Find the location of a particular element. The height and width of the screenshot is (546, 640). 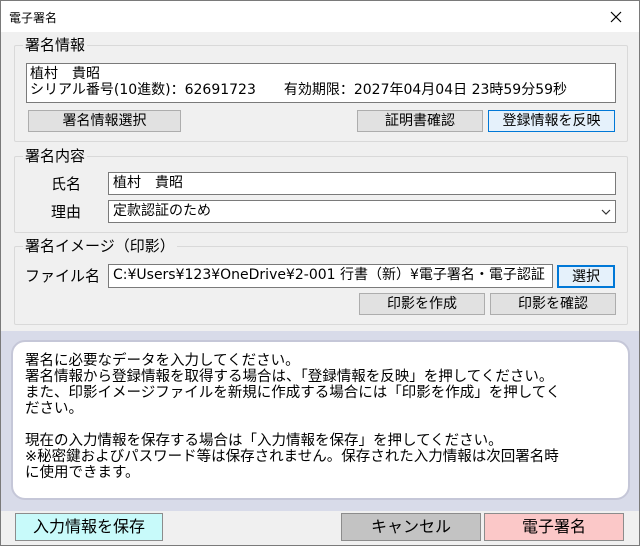

close-button is located at coordinates (616, 16).